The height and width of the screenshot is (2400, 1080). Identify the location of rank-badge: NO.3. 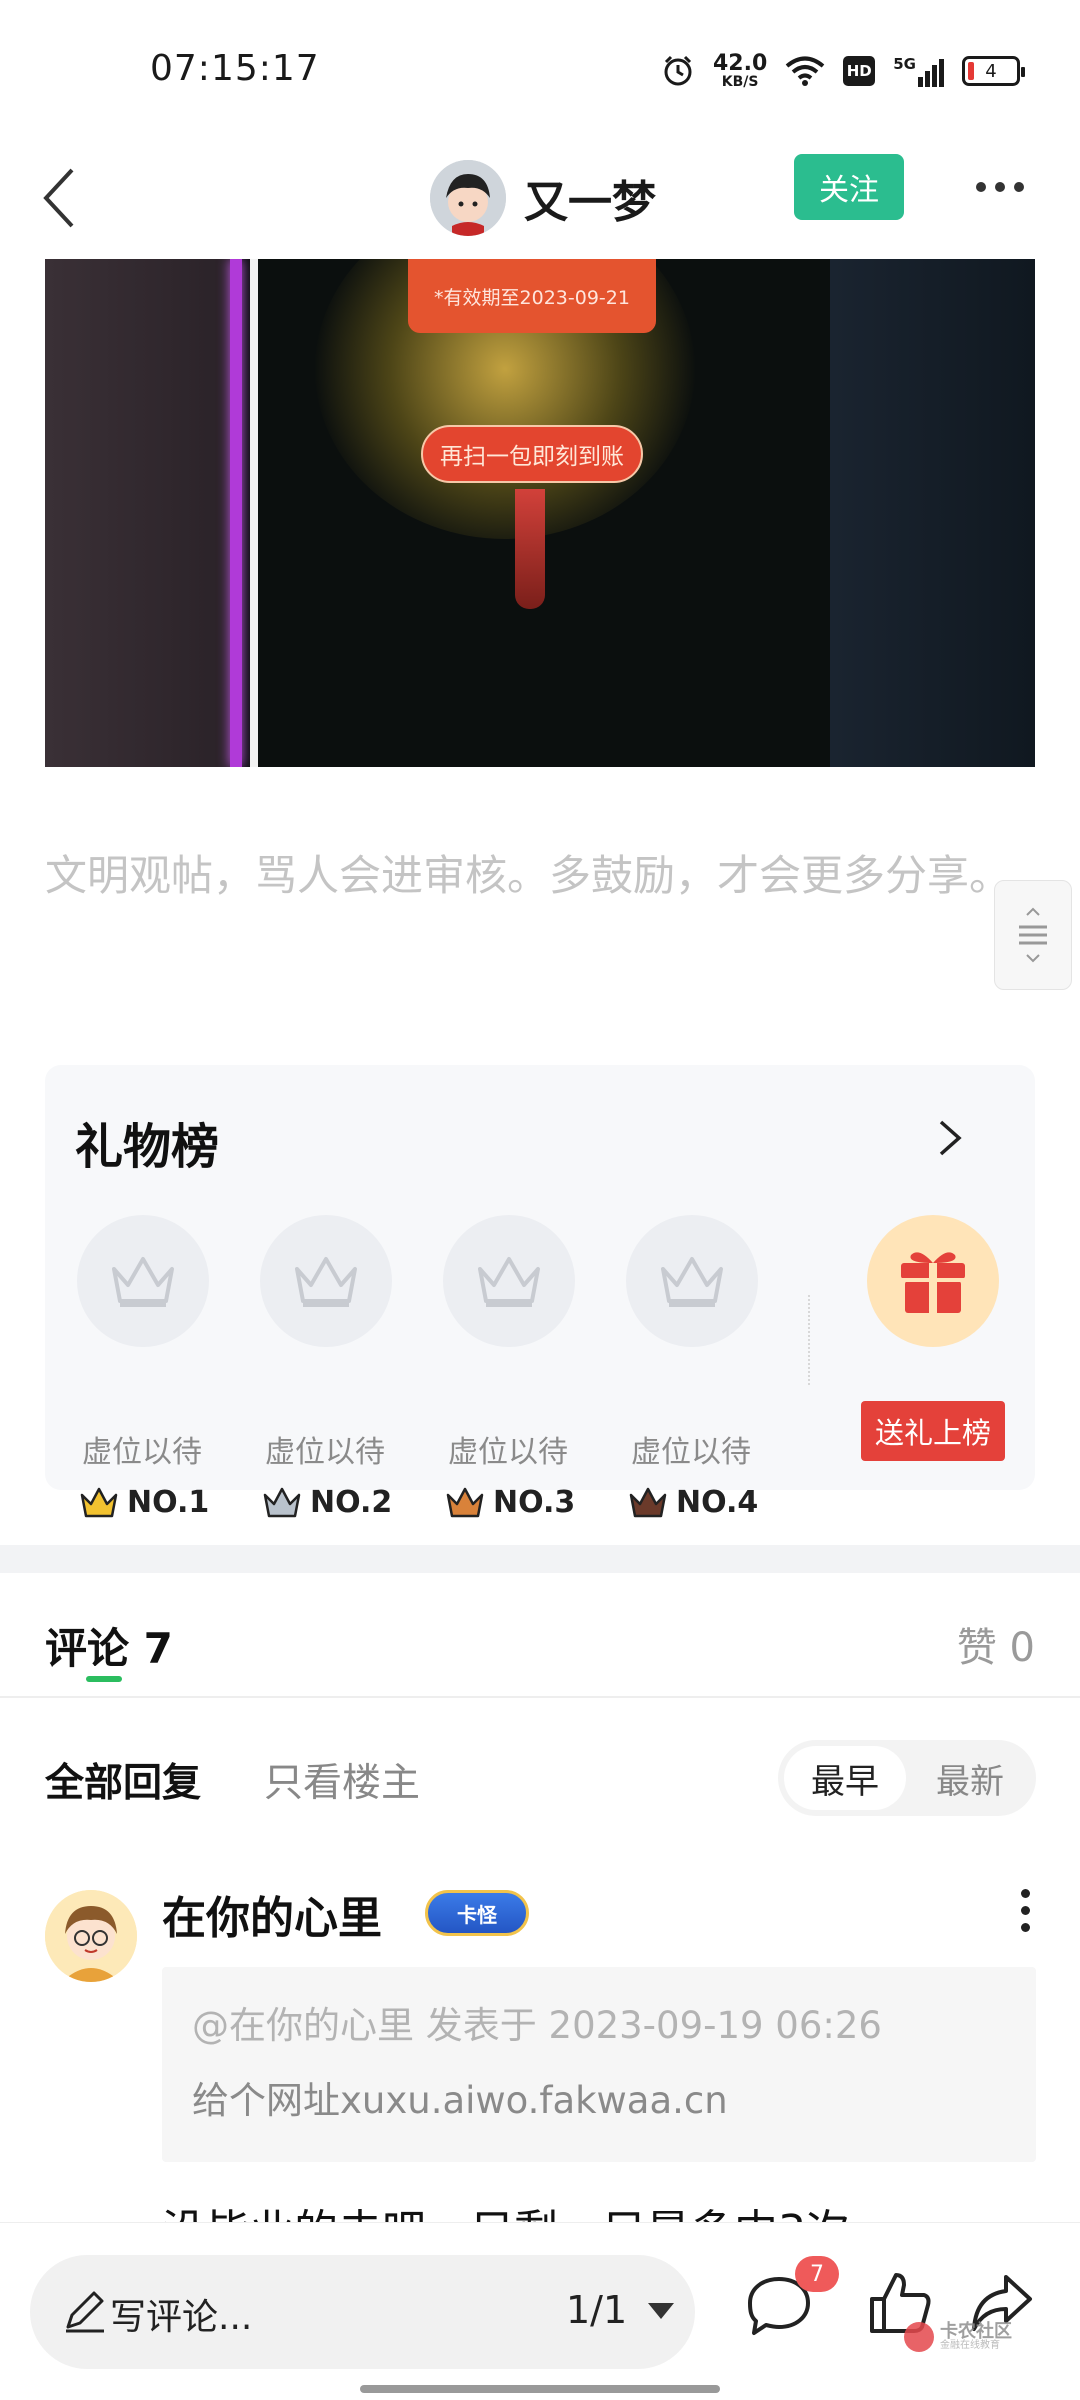
(510, 1502).